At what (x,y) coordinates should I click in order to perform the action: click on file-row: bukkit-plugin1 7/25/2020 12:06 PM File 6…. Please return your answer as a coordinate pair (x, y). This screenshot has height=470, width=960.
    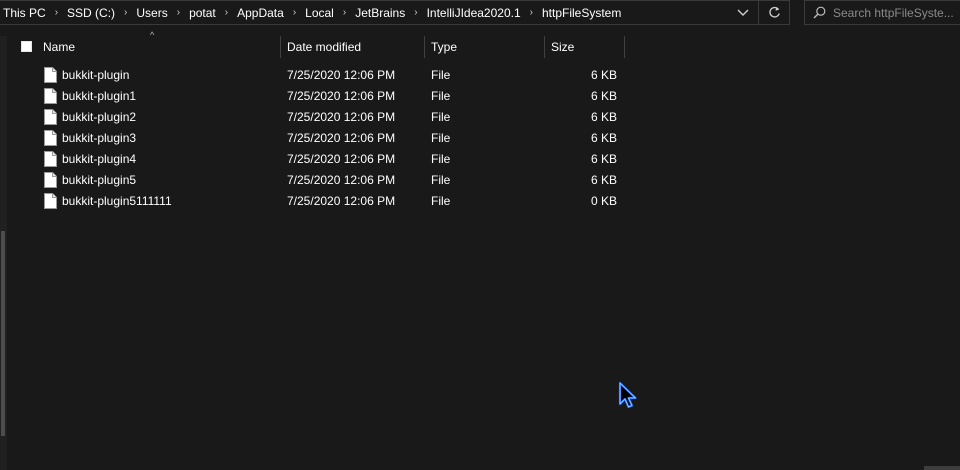
    Looking at the image, I should click on (320, 96).